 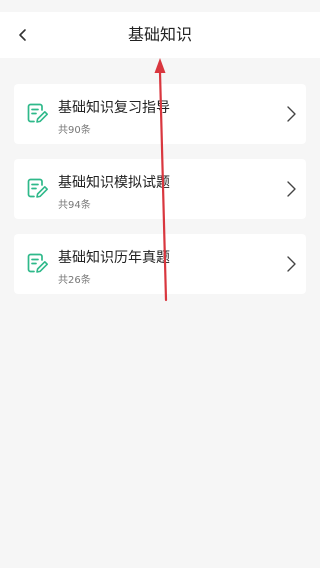 What do you see at coordinates (114, 258) in the screenshot?
I see `list-item-title: 基础知识历年真题` at bounding box center [114, 258].